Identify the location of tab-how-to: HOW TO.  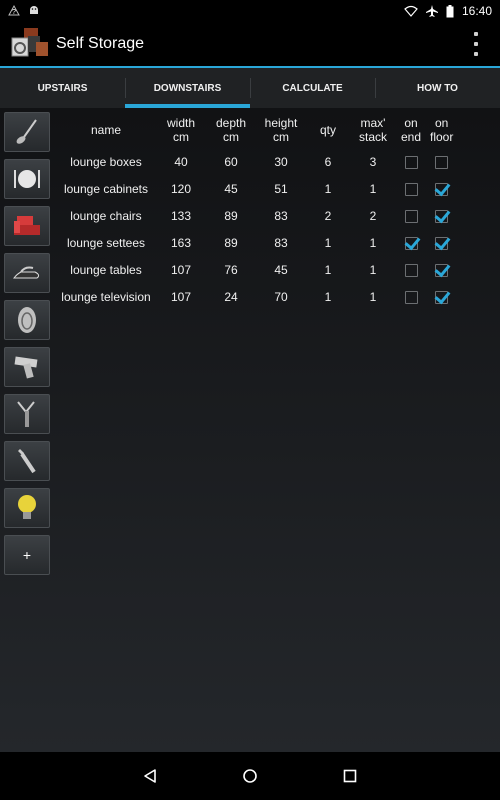
(437, 88).